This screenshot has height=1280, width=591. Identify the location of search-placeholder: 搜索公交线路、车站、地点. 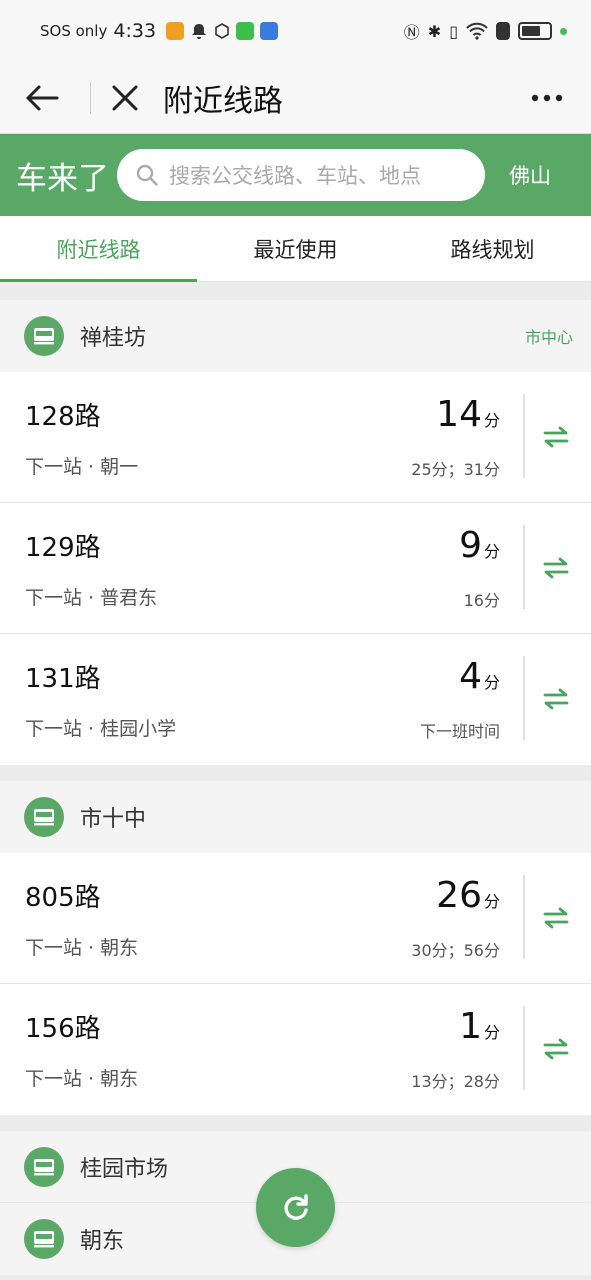
(295, 176).